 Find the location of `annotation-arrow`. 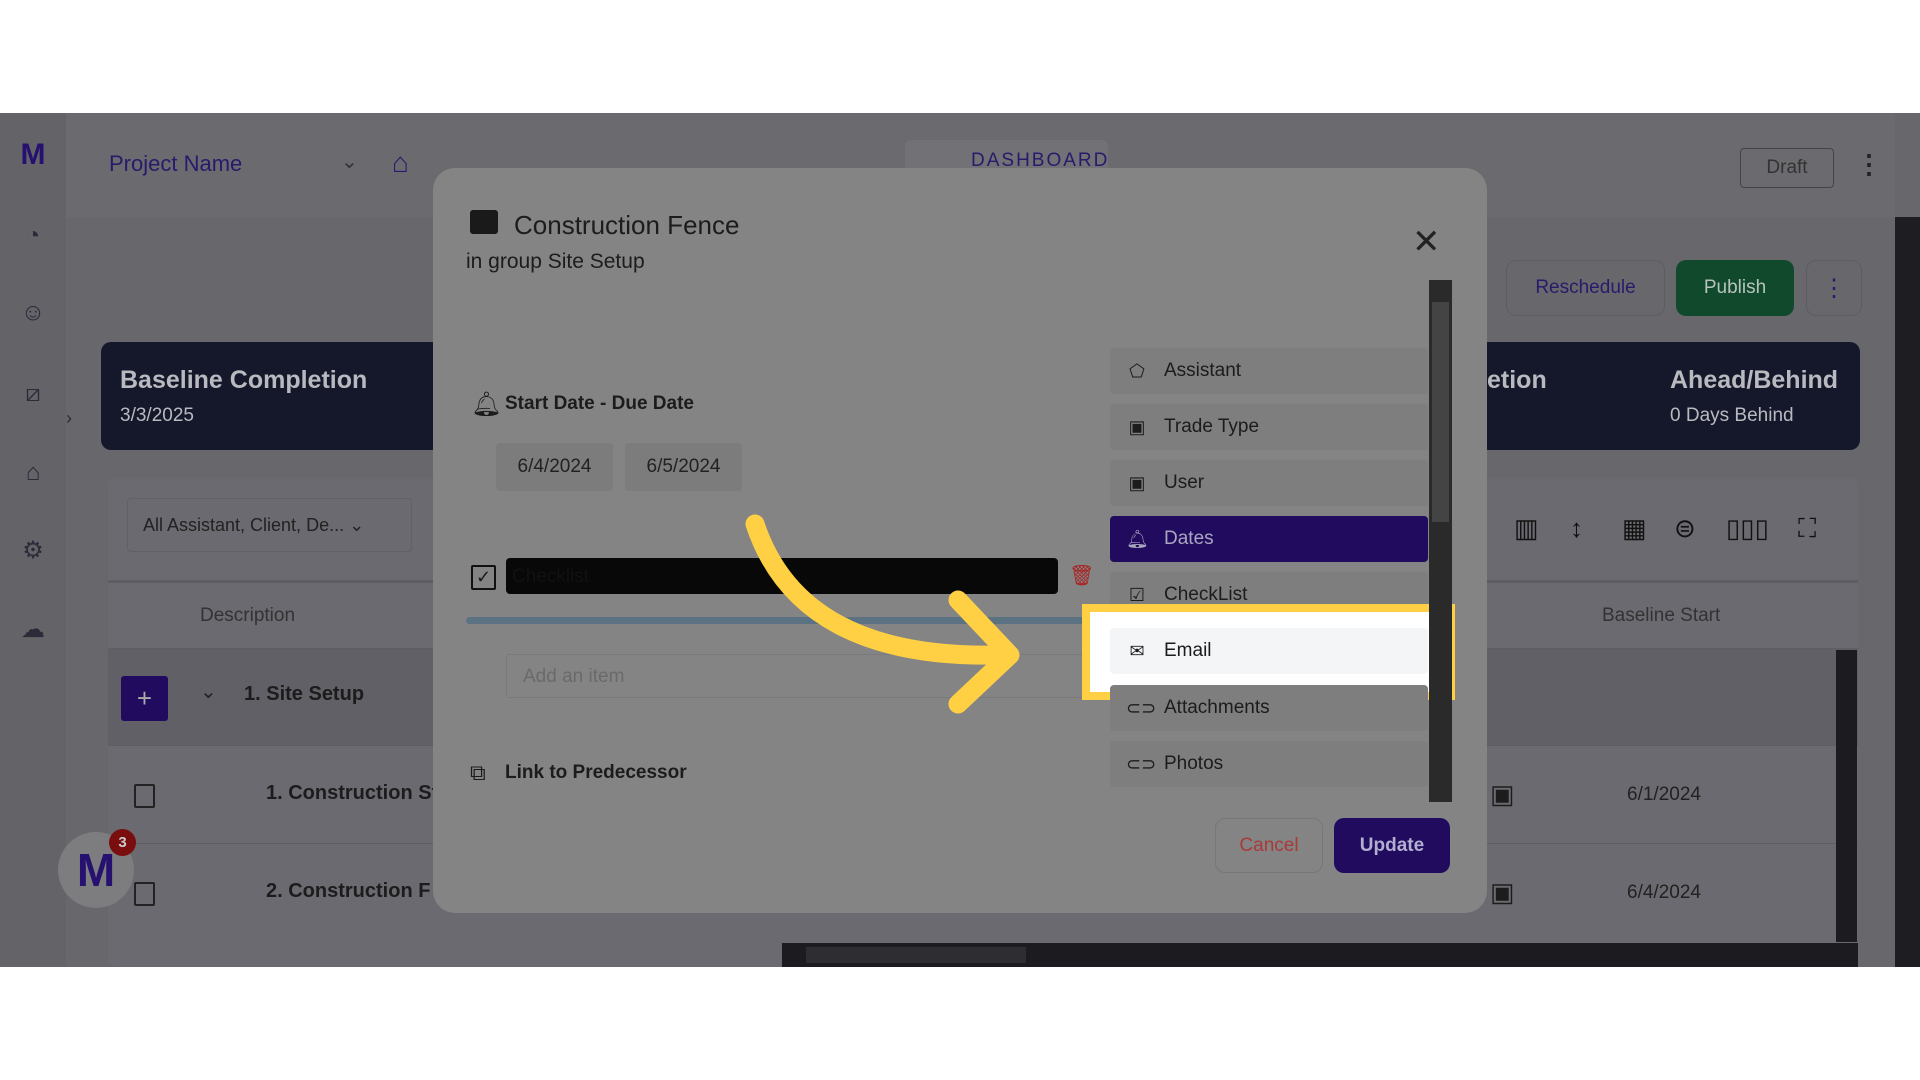

annotation-arrow is located at coordinates (882, 614).